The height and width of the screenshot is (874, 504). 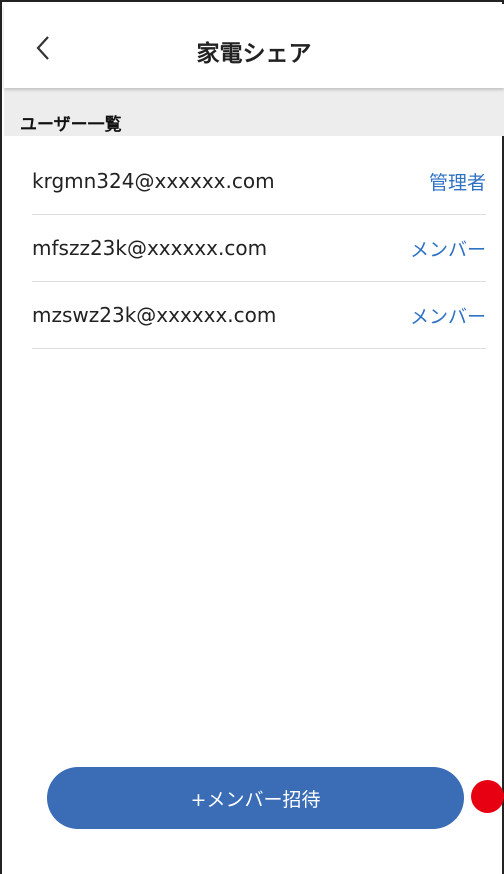 I want to click on page-title: 家電シェア, so click(x=254, y=54).